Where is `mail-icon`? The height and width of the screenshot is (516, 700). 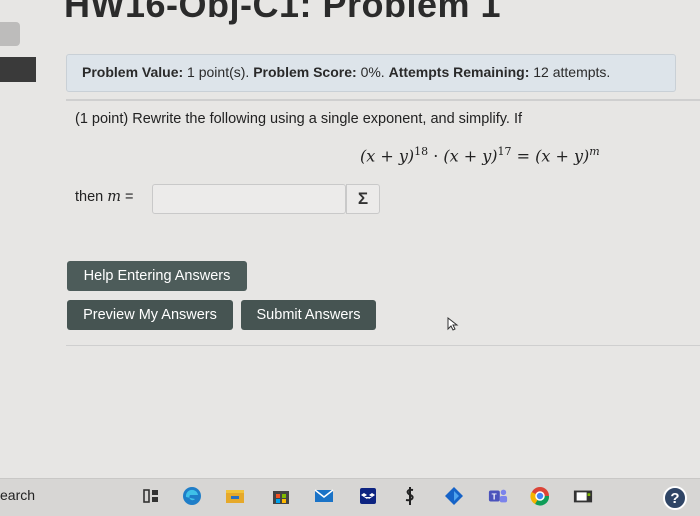 mail-icon is located at coordinates (324, 496).